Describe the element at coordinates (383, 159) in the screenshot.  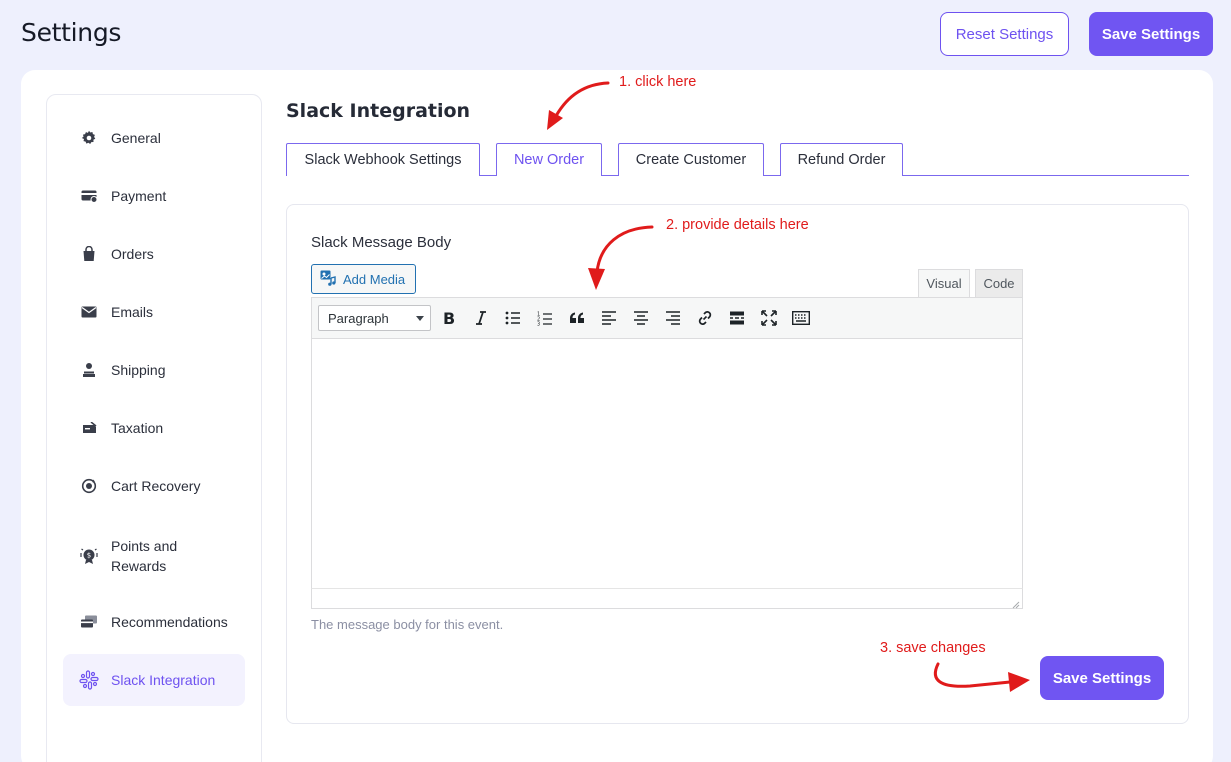
I see `tab-slack-webhook-settings: Slack Webhook Settings` at that location.